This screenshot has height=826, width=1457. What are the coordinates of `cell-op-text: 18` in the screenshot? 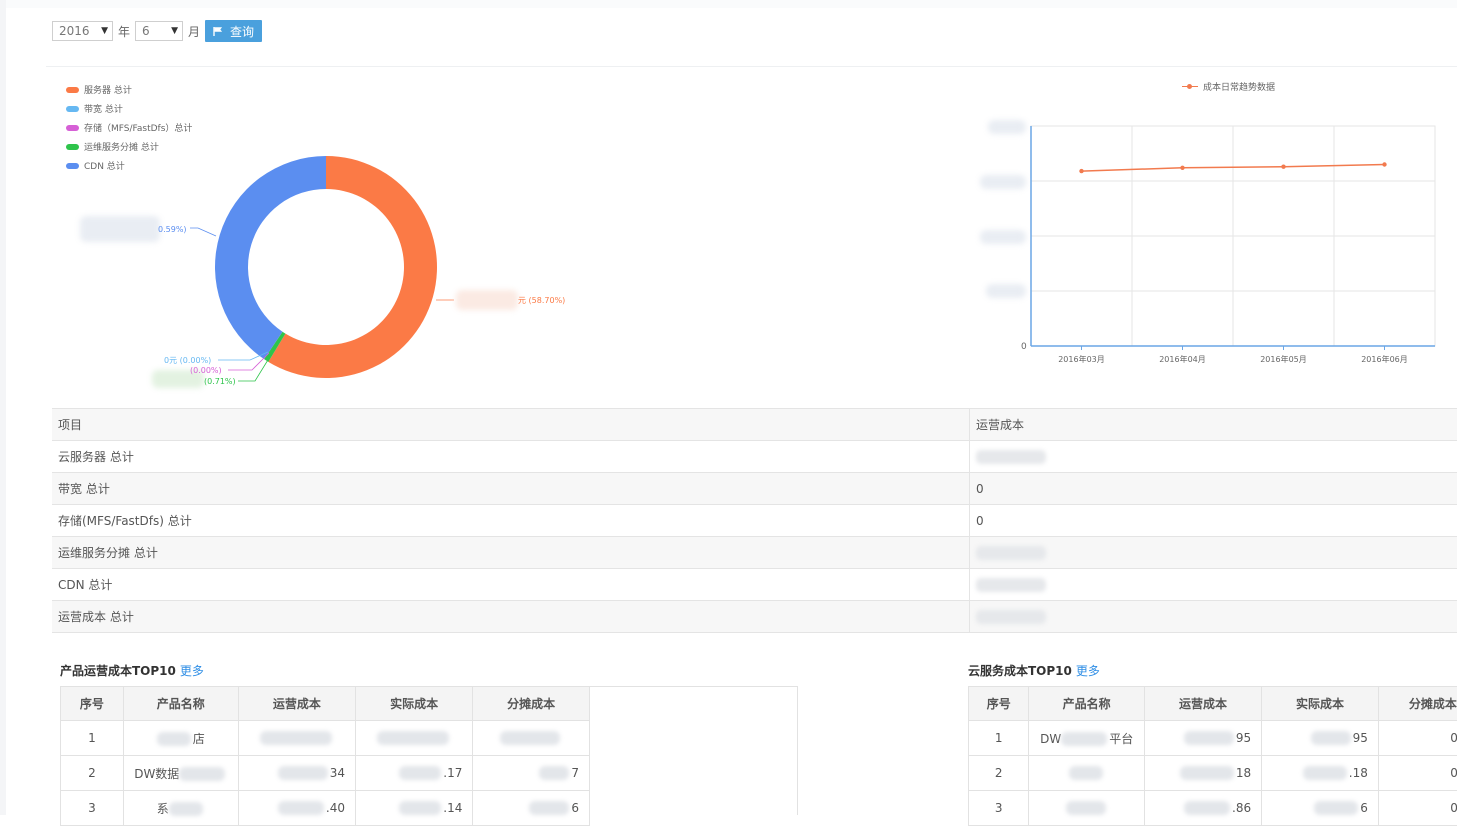 It's located at (1243, 773).